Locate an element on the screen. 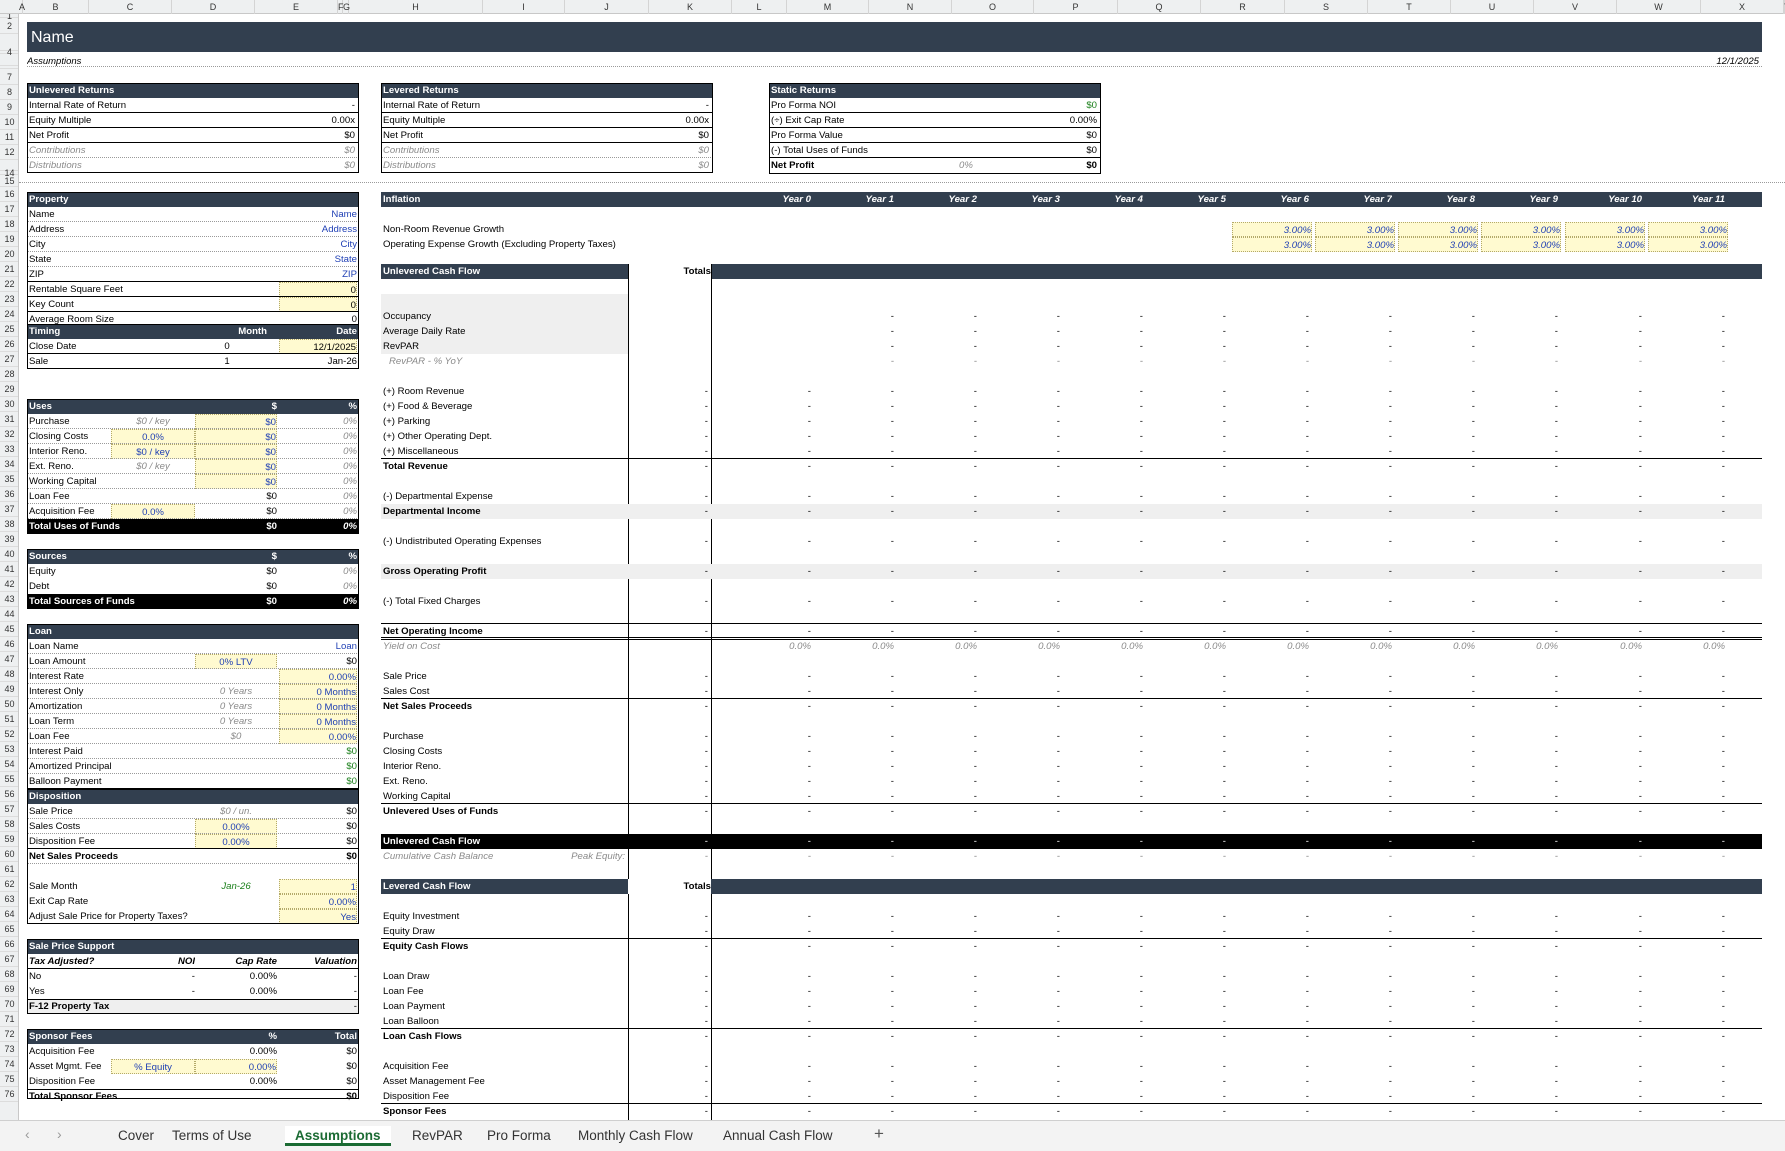 This screenshot has height=1151, width=1785. column-header-R: R is located at coordinates (1243, 7).